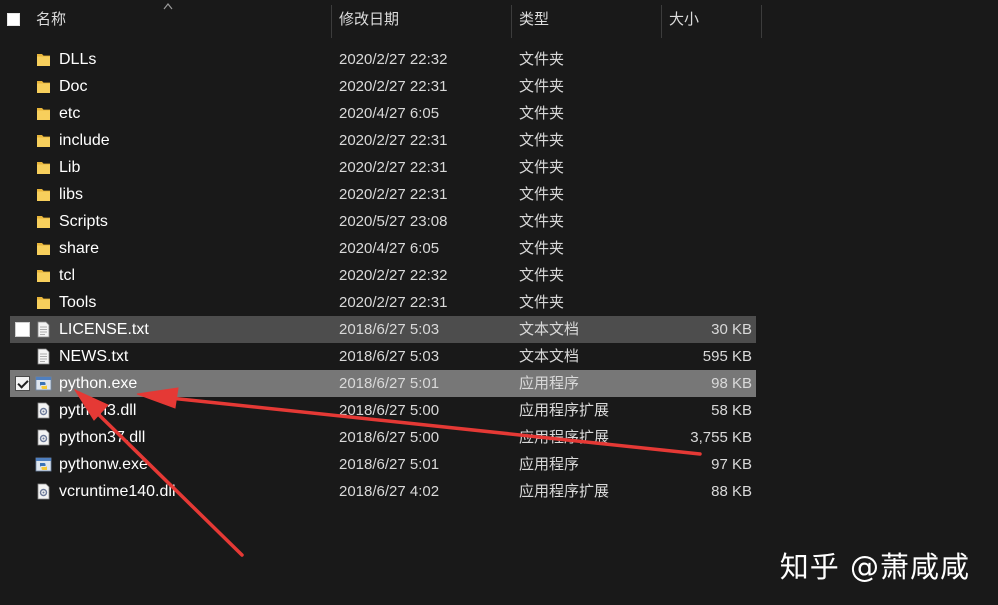 This screenshot has height=605, width=998. Describe the element at coordinates (78, 302) in the screenshot. I see `file-name: Tools` at that location.